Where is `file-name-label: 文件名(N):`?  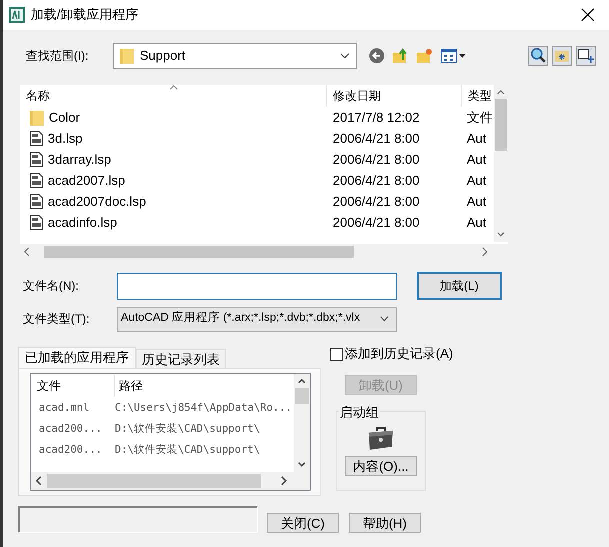 file-name-label: 文件名(N): is located at coordinates (51, 286).